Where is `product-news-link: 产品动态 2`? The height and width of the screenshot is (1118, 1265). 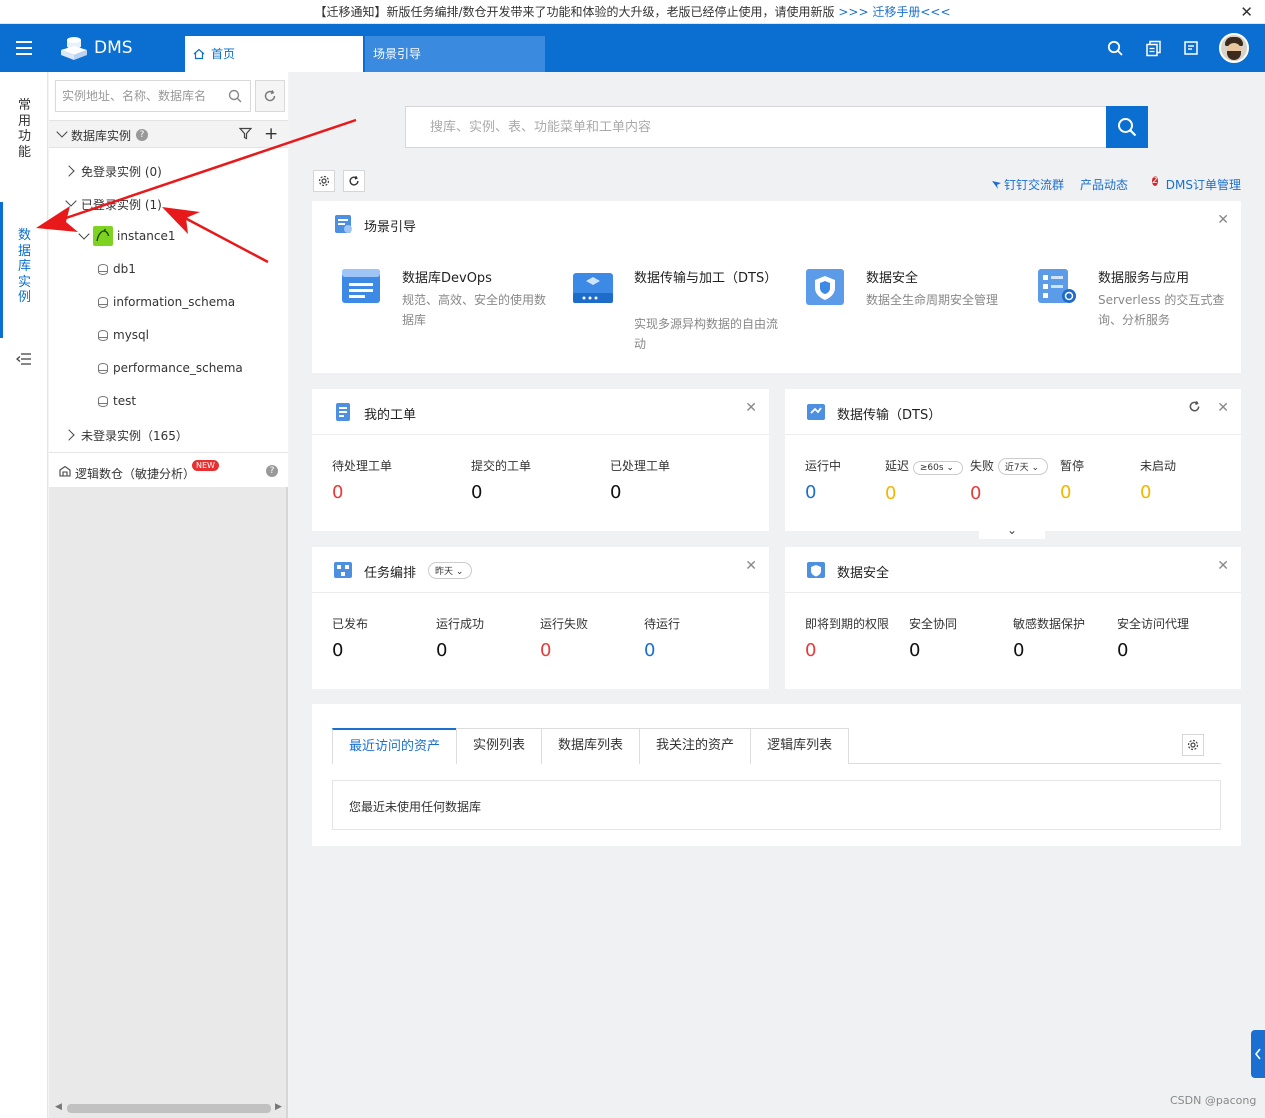
product-news-link: 产品动态 2 is located at coordinates (1119, 185).